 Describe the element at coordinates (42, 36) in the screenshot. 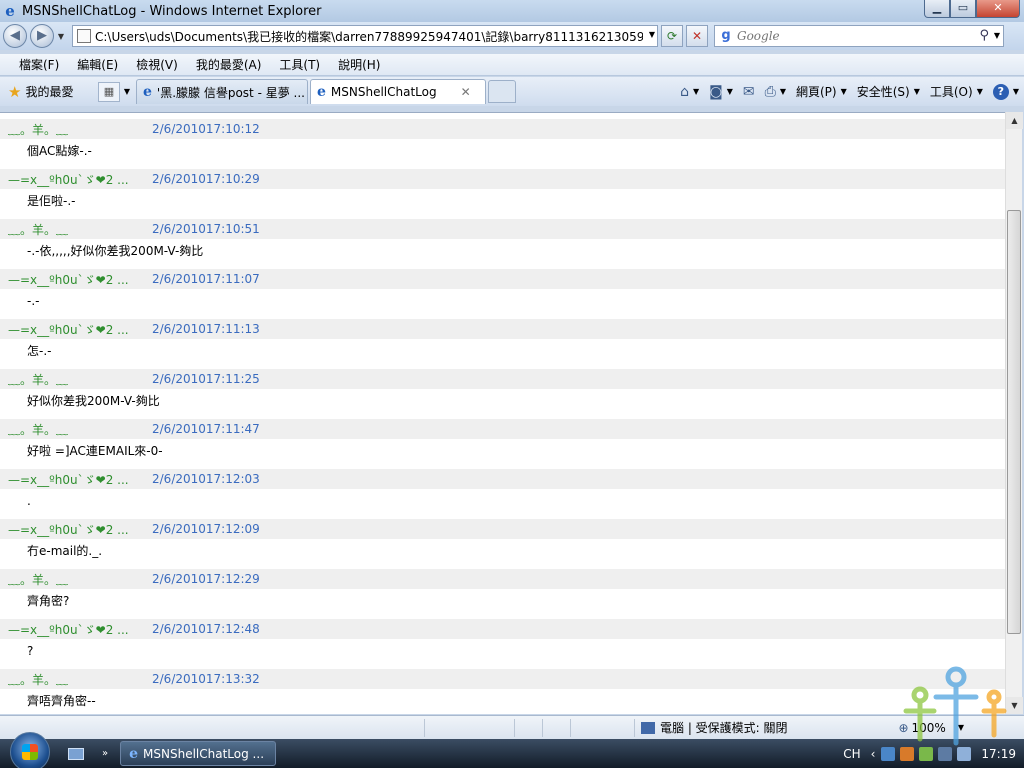

I see `forward-button: ▶` at that location.